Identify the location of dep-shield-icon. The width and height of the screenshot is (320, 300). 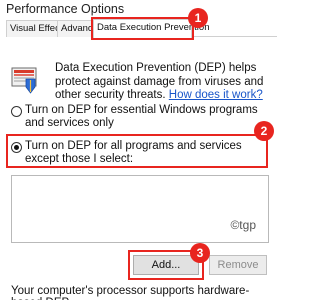
(24, 80).